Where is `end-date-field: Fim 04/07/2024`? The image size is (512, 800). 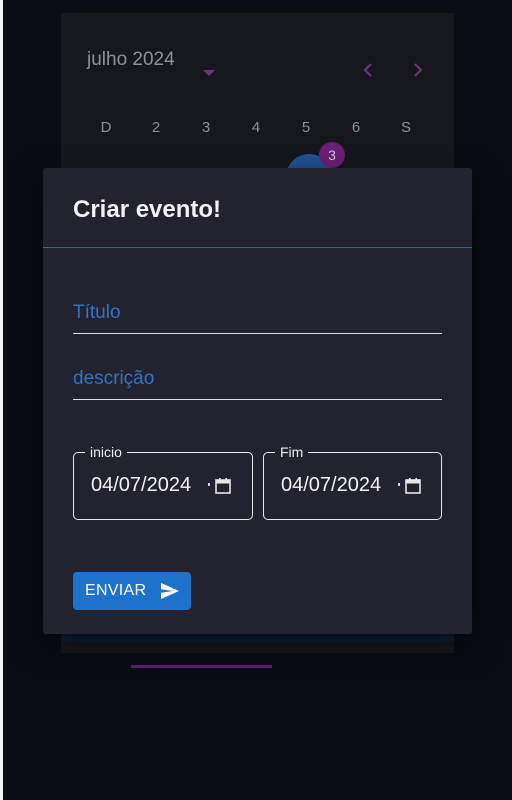 end-date-field: Fim 04/07/2024 is located at coordinates (352, 481).